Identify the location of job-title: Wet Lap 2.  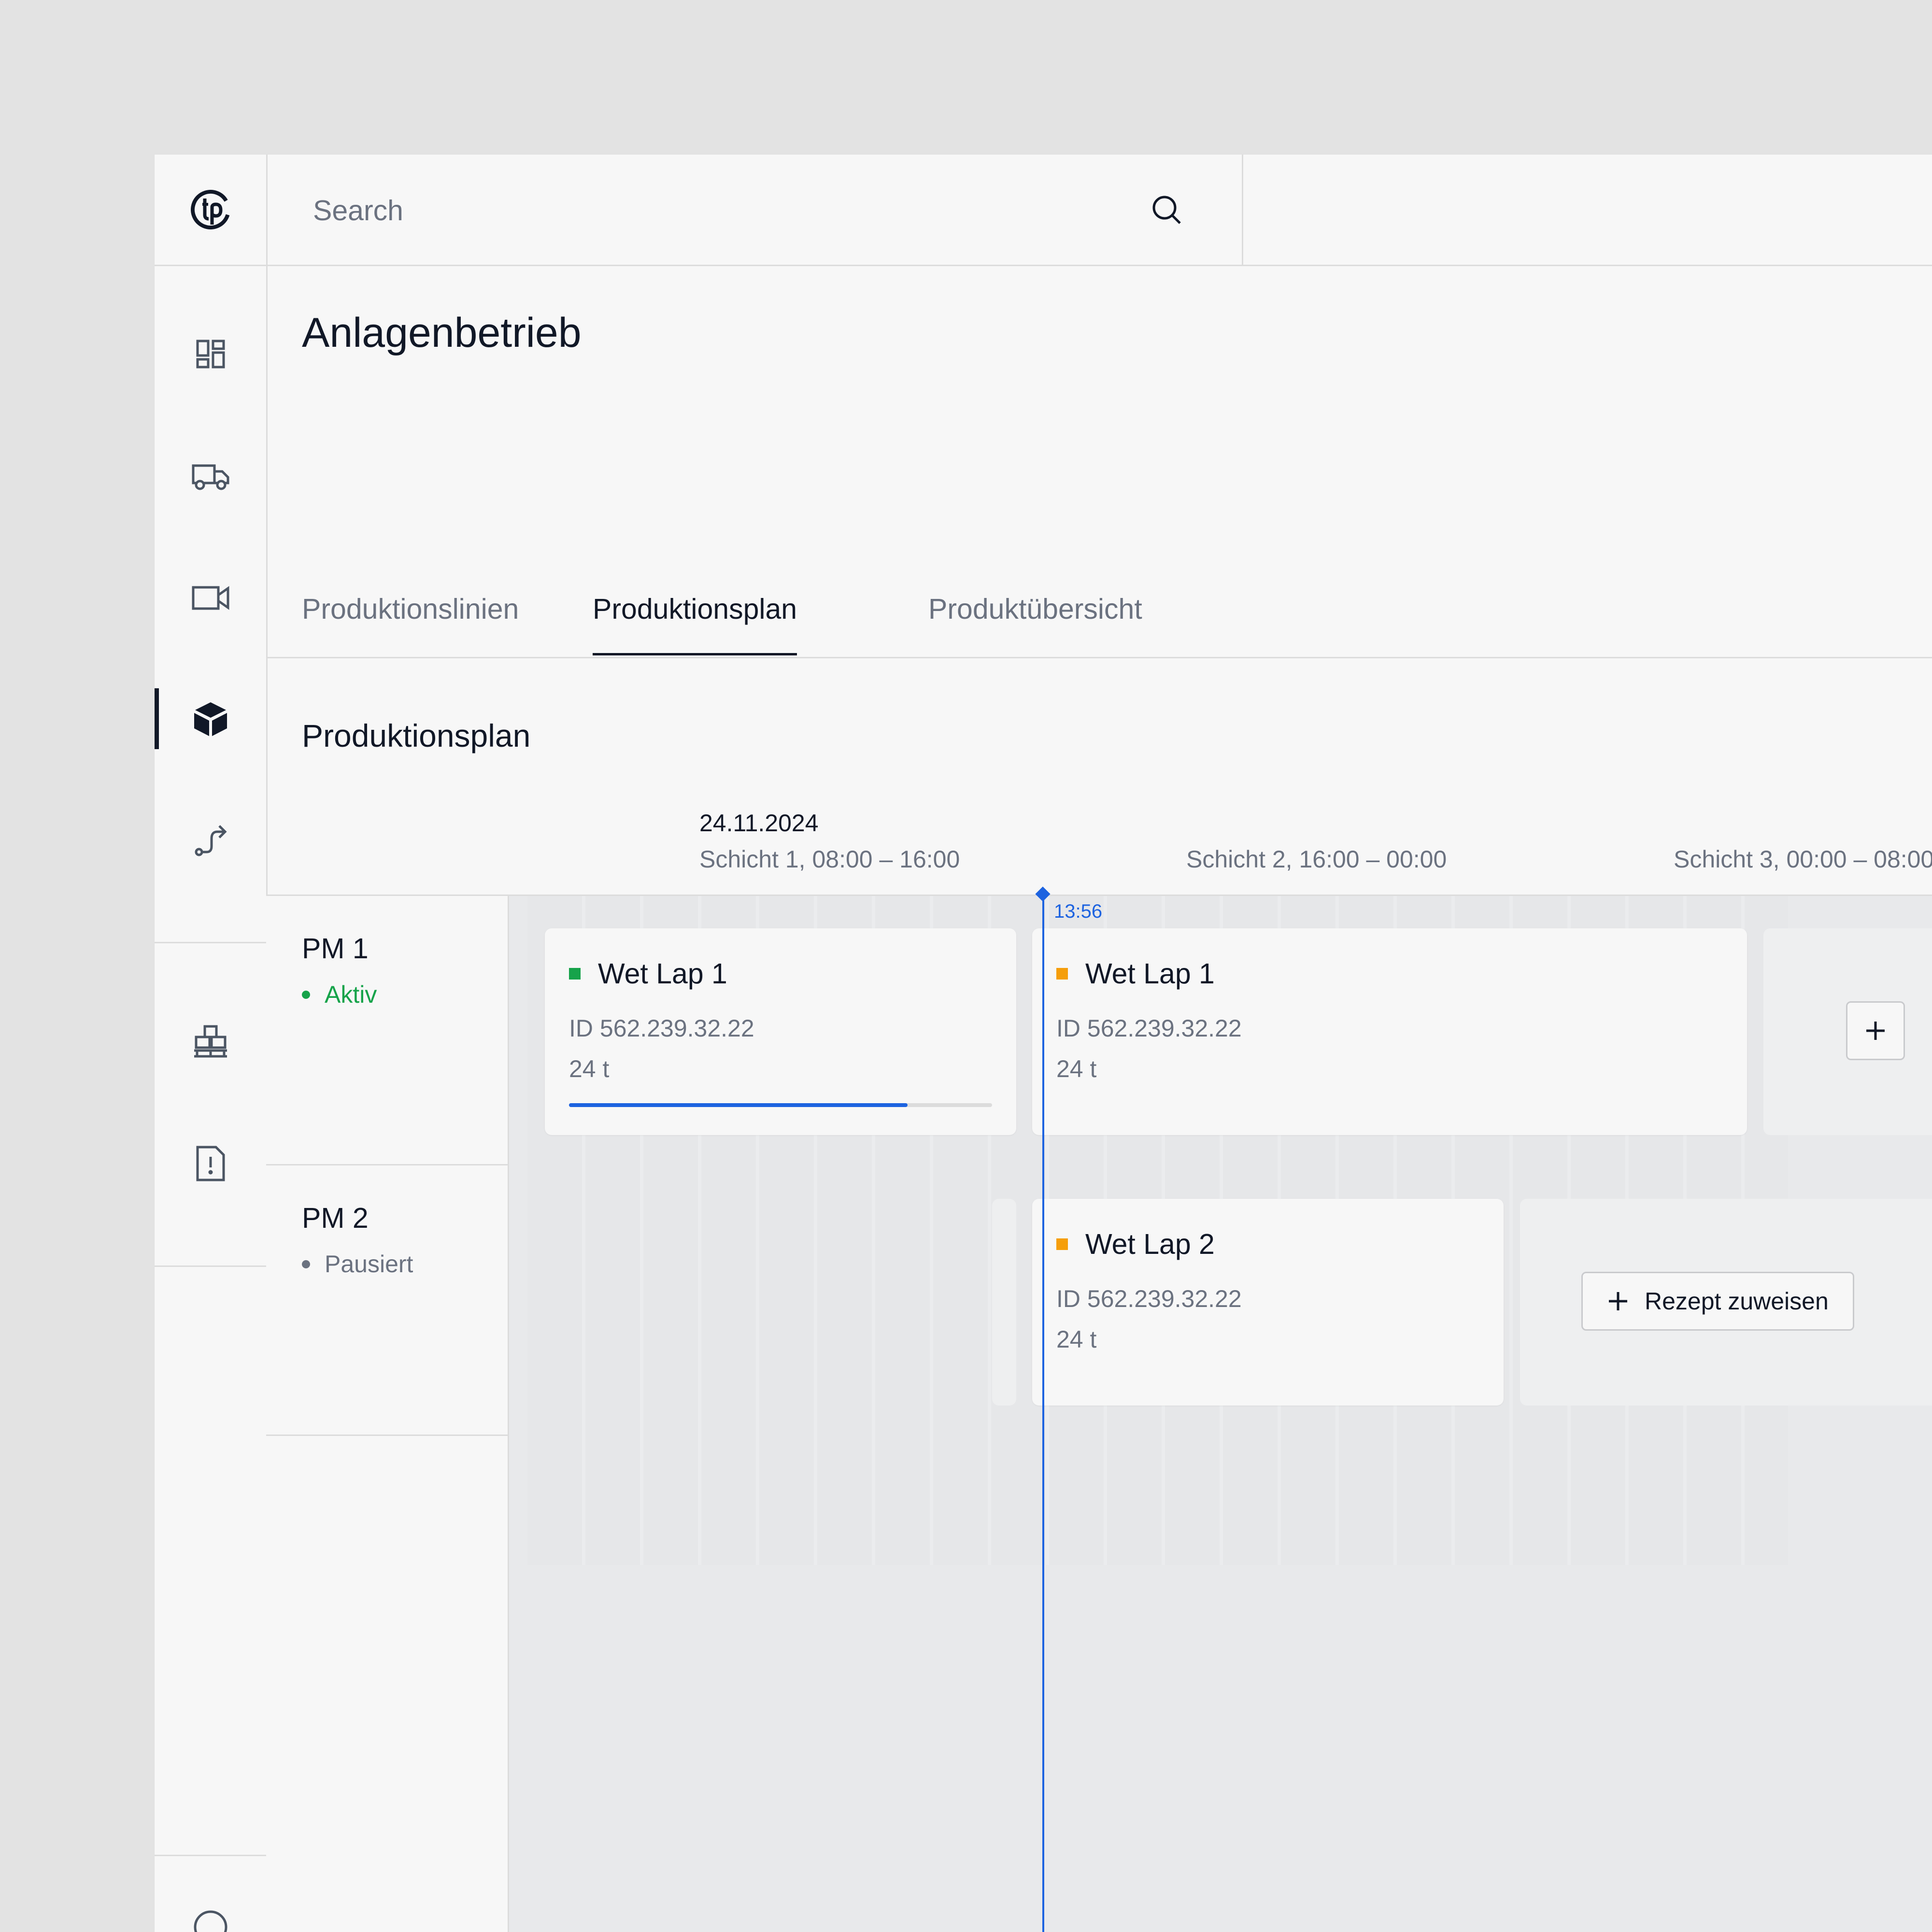
(1135, 1244).